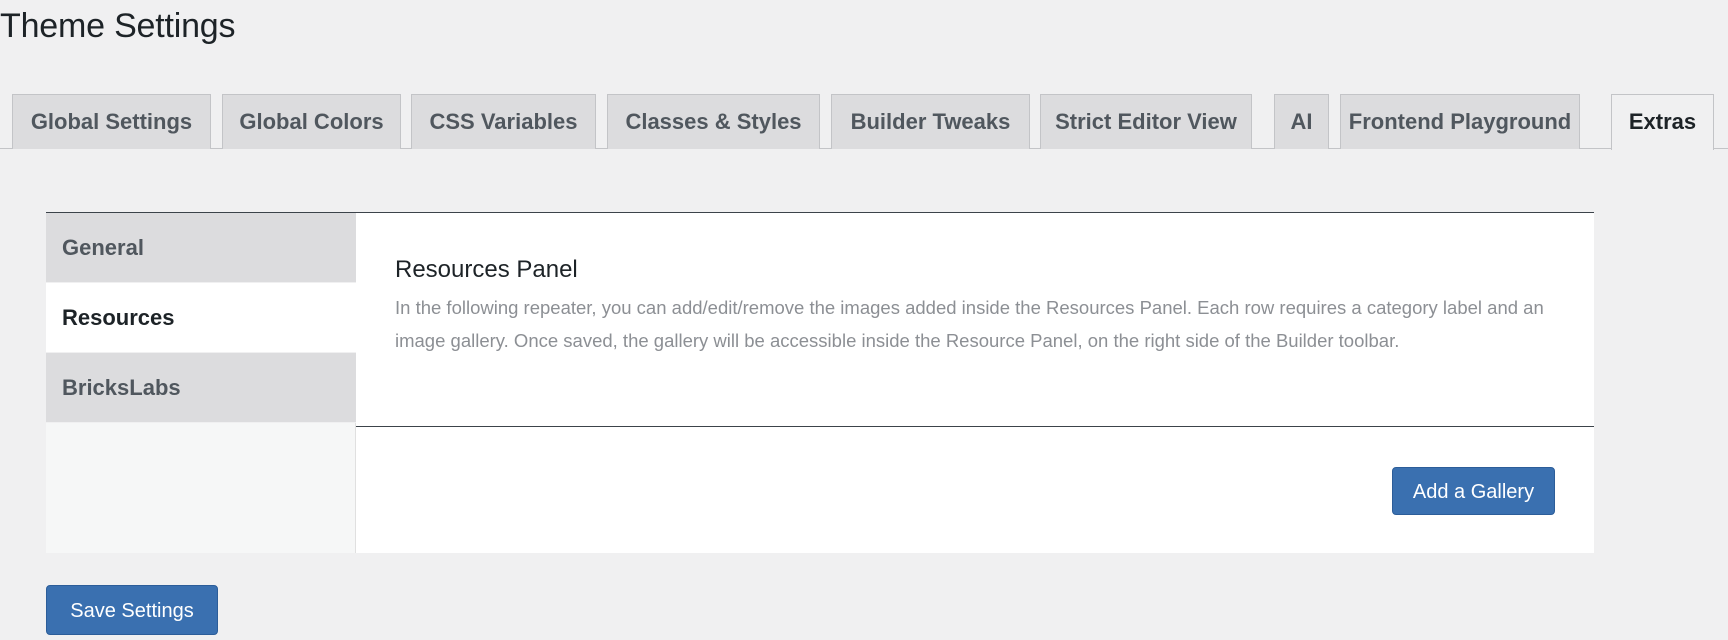  Describe the element at coordinates (118, 26) in the screenshot. I see `page-title: Theme Settings` at that location.